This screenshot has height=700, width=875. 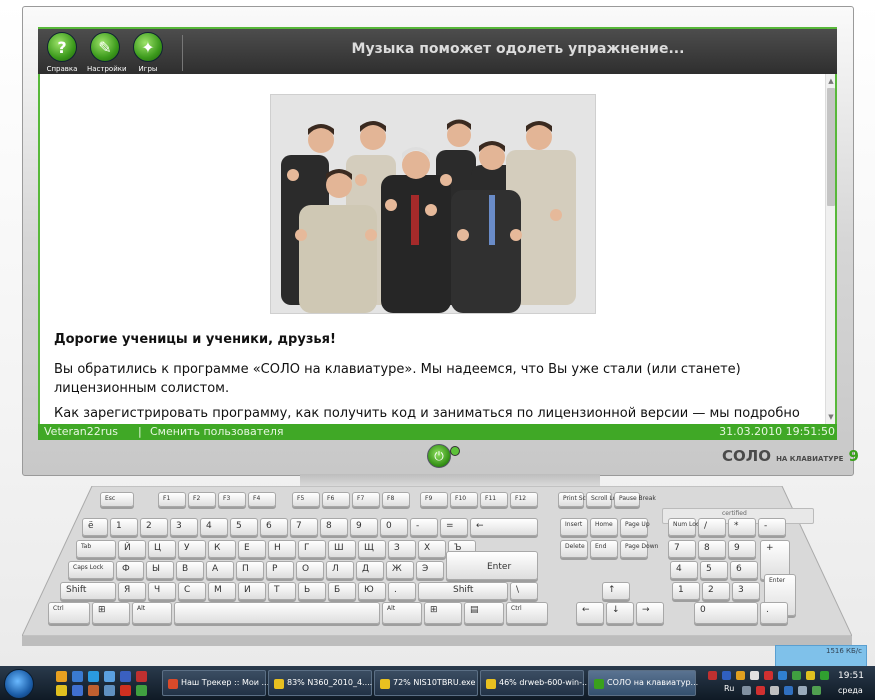 What do you see at coordinates (95, 527) in the screenshot?
I see `key-yo: ё` at bounding box center [95, 527].